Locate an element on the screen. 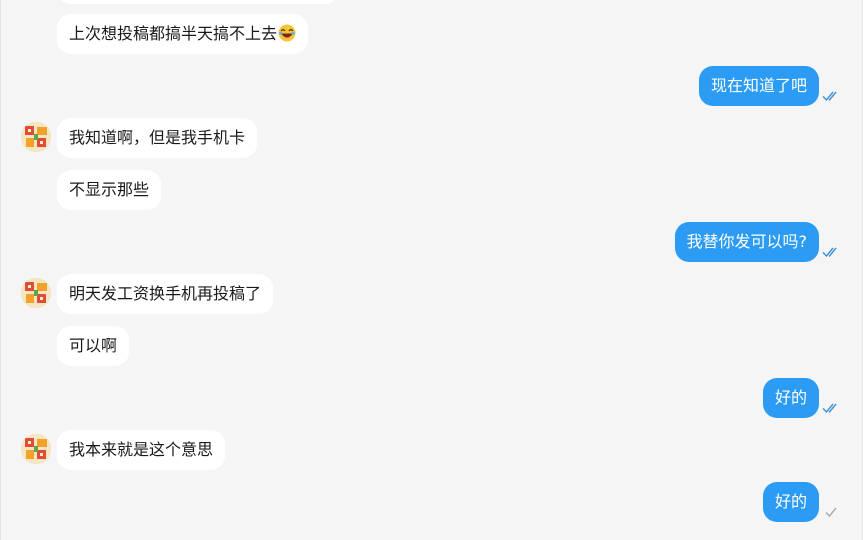 The height and width of the screenshot is (540, 863). single-check-sent-icon is located at coordinates (831, 512).